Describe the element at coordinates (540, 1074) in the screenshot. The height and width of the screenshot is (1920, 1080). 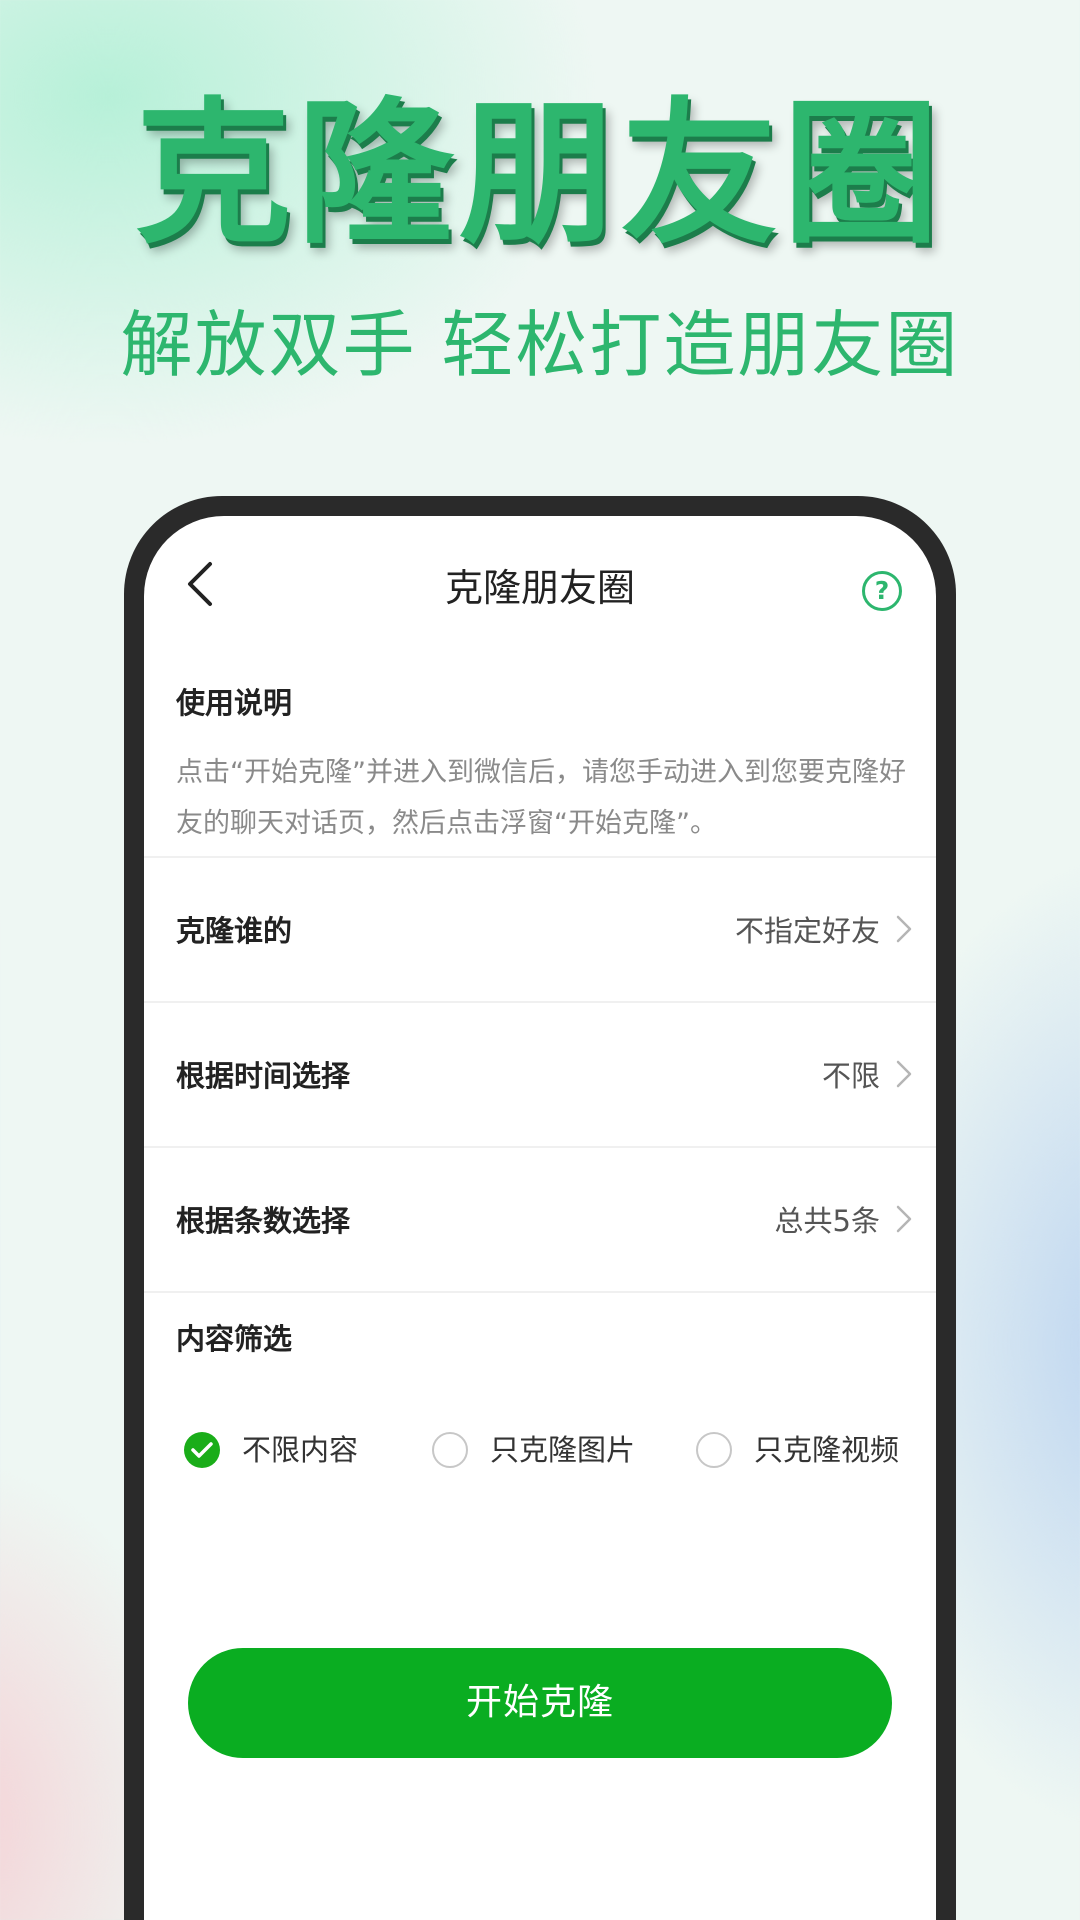
I see `setting-row-time: 根据时间选择 不限` at that location.